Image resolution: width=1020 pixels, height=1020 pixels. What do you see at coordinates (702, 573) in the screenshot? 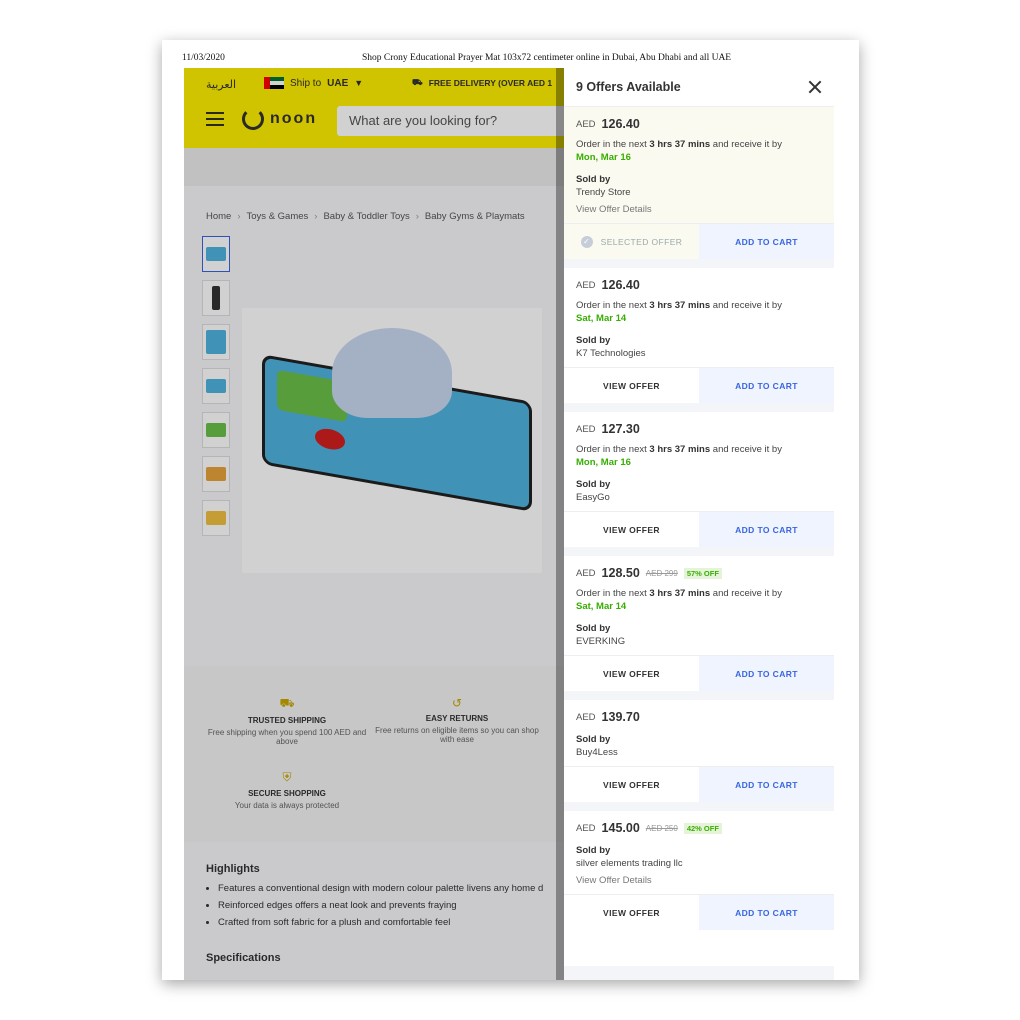
I see `discount-badge: 57% OFF` at bounding box center [702, 573].